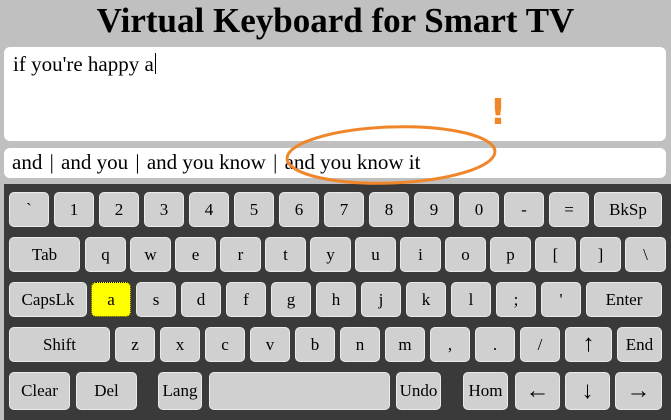 This screenshot has width=671, height=420. Describe the element at coordinates (209, 209) in the screenshot. I see `key-4: 4` at that location.